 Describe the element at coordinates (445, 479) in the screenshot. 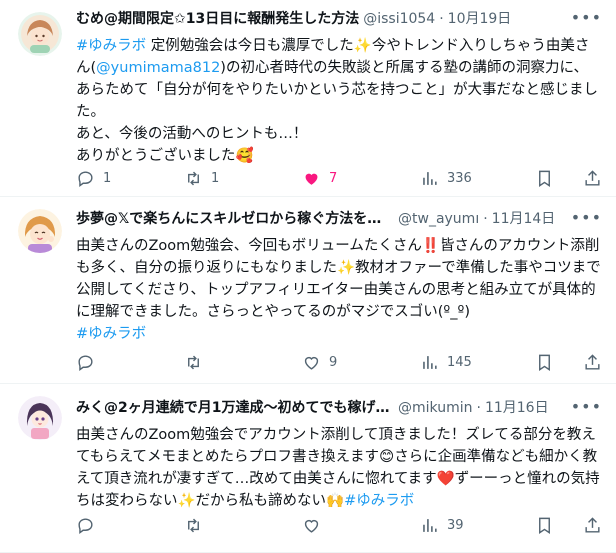

I see `heart-emoji: ❤️` at that location.